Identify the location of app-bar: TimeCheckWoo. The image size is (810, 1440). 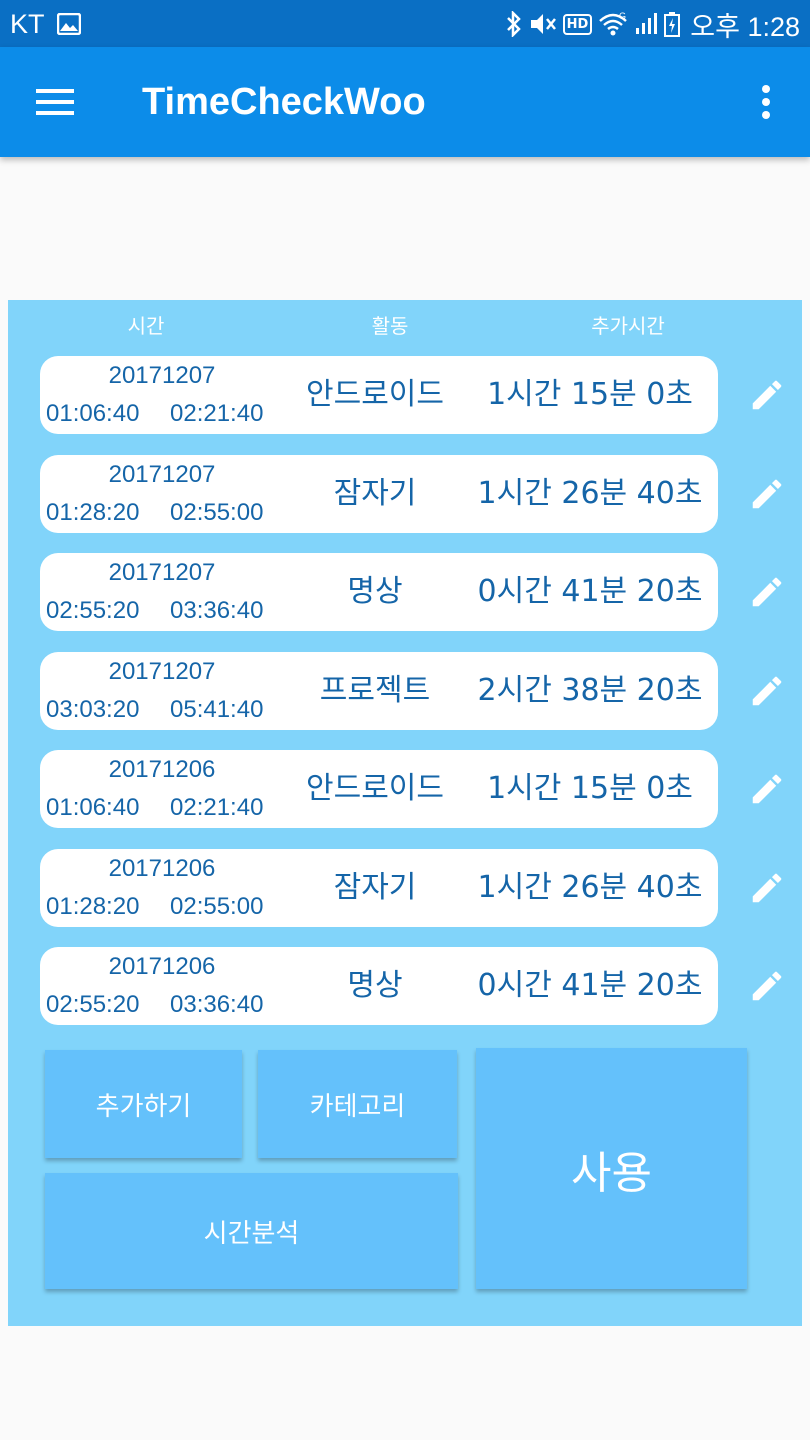
(405, 102).